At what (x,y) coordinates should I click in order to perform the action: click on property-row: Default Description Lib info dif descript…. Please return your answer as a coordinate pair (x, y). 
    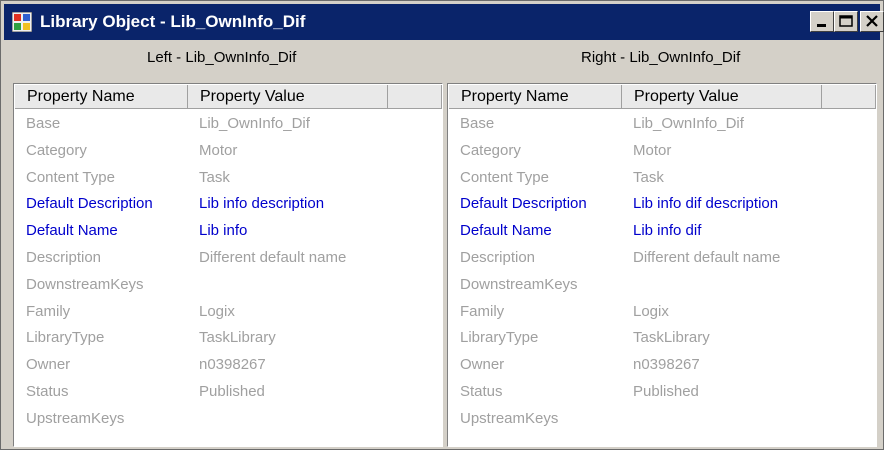
    Looking at the image, I should click on (662, 204).